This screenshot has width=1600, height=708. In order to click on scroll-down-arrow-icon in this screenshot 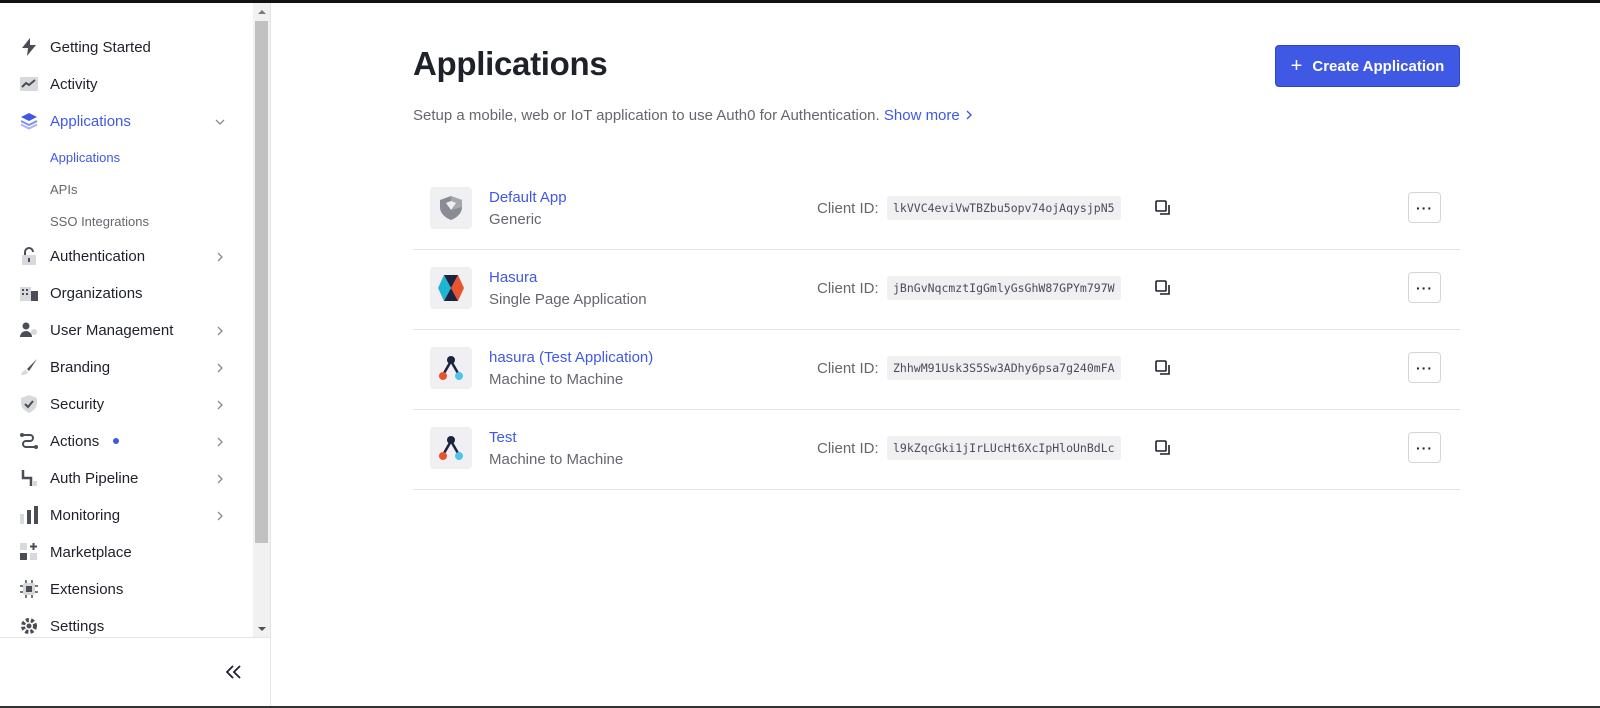, I will do `click(261, 628)`.